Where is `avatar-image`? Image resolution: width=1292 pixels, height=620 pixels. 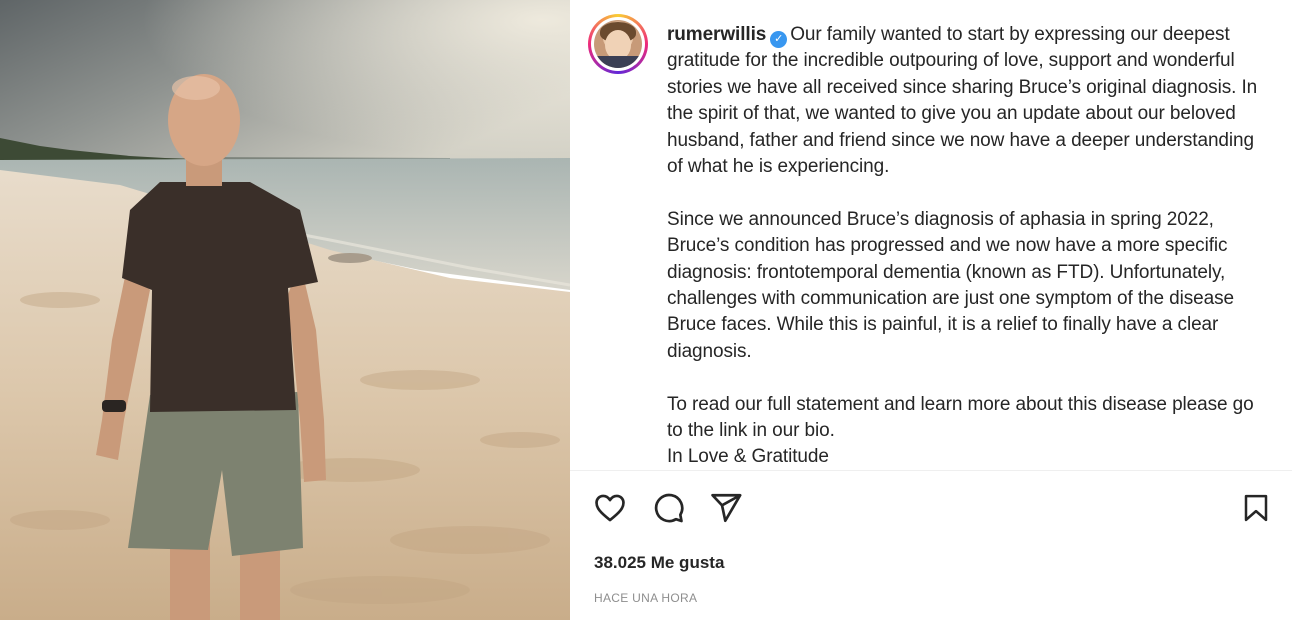
avatar-image is located at coordinates (618, 44).